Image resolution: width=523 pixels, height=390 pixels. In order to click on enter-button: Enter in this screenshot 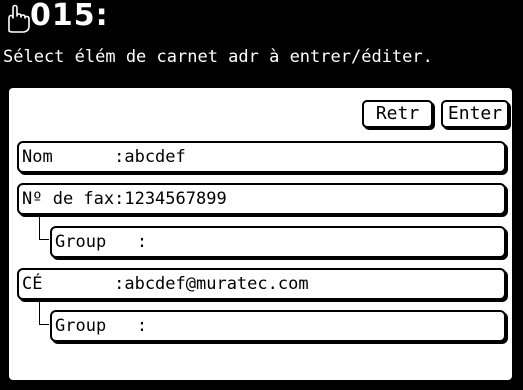, I will do `click(475, 114)`.